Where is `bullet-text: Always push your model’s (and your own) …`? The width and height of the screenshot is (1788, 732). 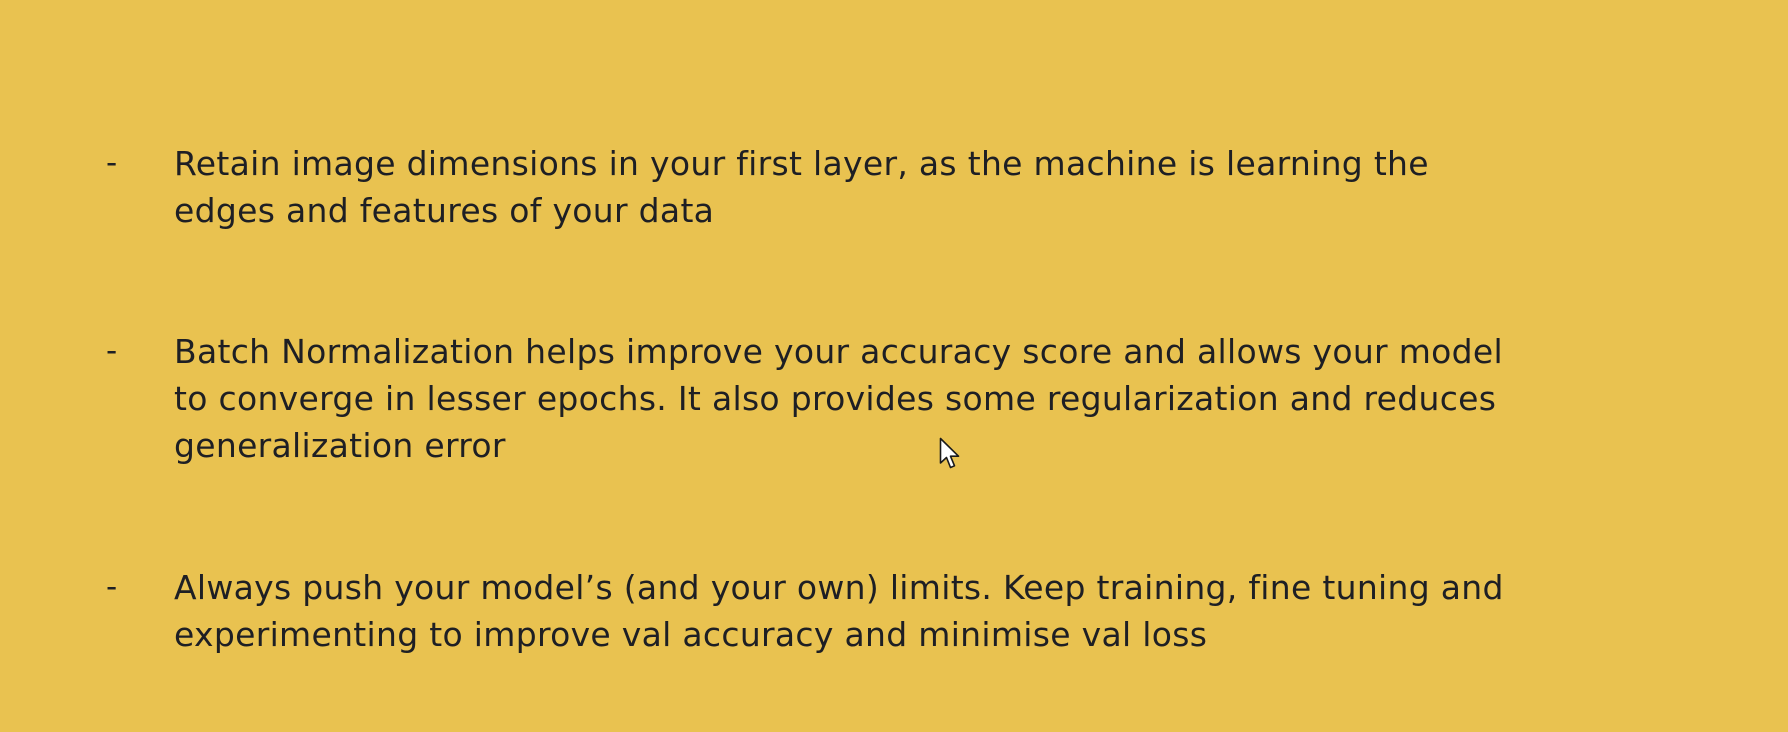
bullet-text: Always push your model’s (and your own) … is located at coordinates (889, 611).